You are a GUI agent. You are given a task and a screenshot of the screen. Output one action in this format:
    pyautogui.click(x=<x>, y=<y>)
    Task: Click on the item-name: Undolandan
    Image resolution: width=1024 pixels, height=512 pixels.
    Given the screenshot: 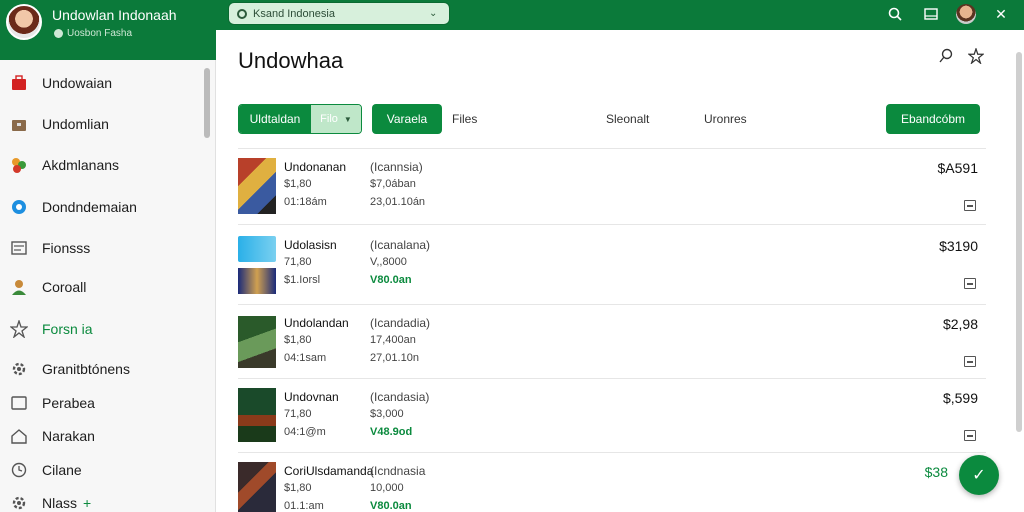 What is the action you would take?
    pyautogui.click(x=316, y=323)
    